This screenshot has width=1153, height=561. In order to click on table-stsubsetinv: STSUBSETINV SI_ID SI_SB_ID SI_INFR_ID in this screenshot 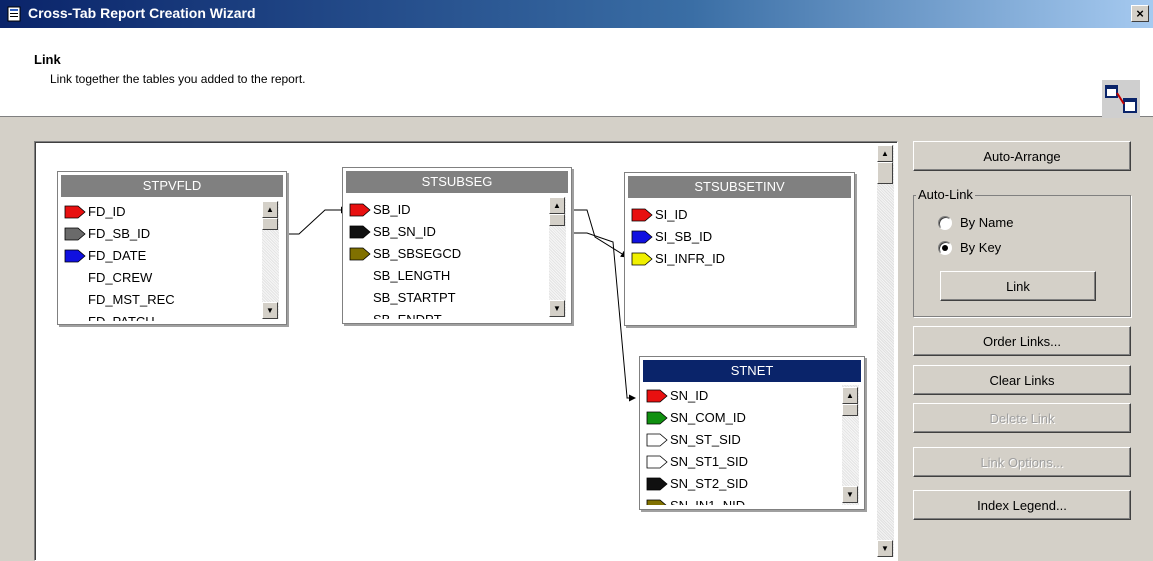, I will do `click(739, 249)`.